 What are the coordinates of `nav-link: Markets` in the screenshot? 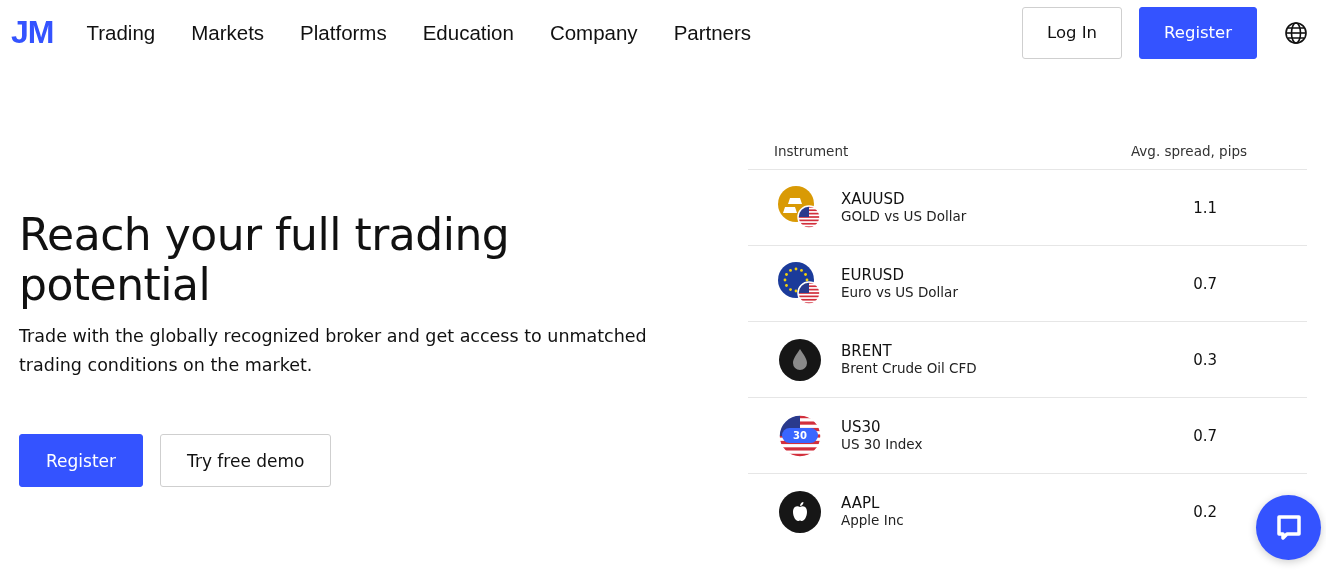 It's located at (228, 32).